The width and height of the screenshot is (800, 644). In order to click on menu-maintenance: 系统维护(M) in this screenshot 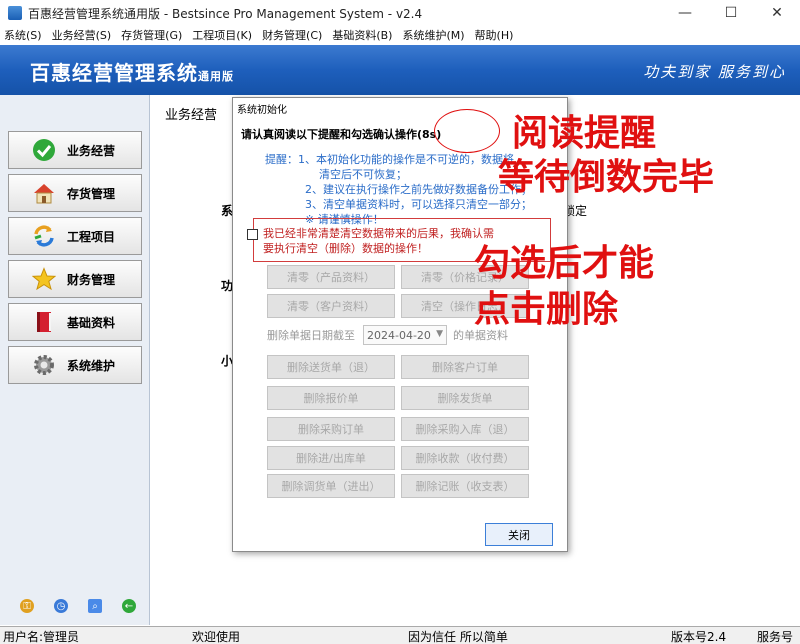, I will do `click(433, 35)`.